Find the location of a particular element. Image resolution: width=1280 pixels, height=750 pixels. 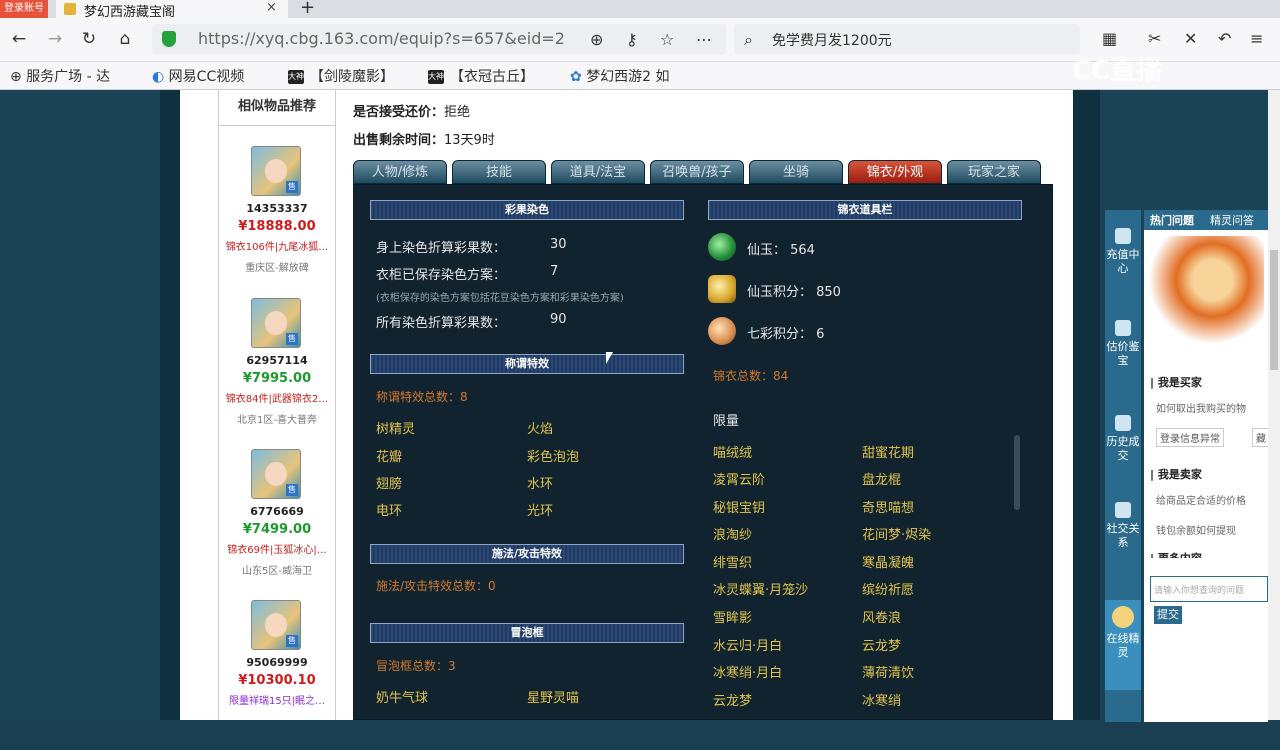

site-favicon-icon is located at coordinates (70, 9).